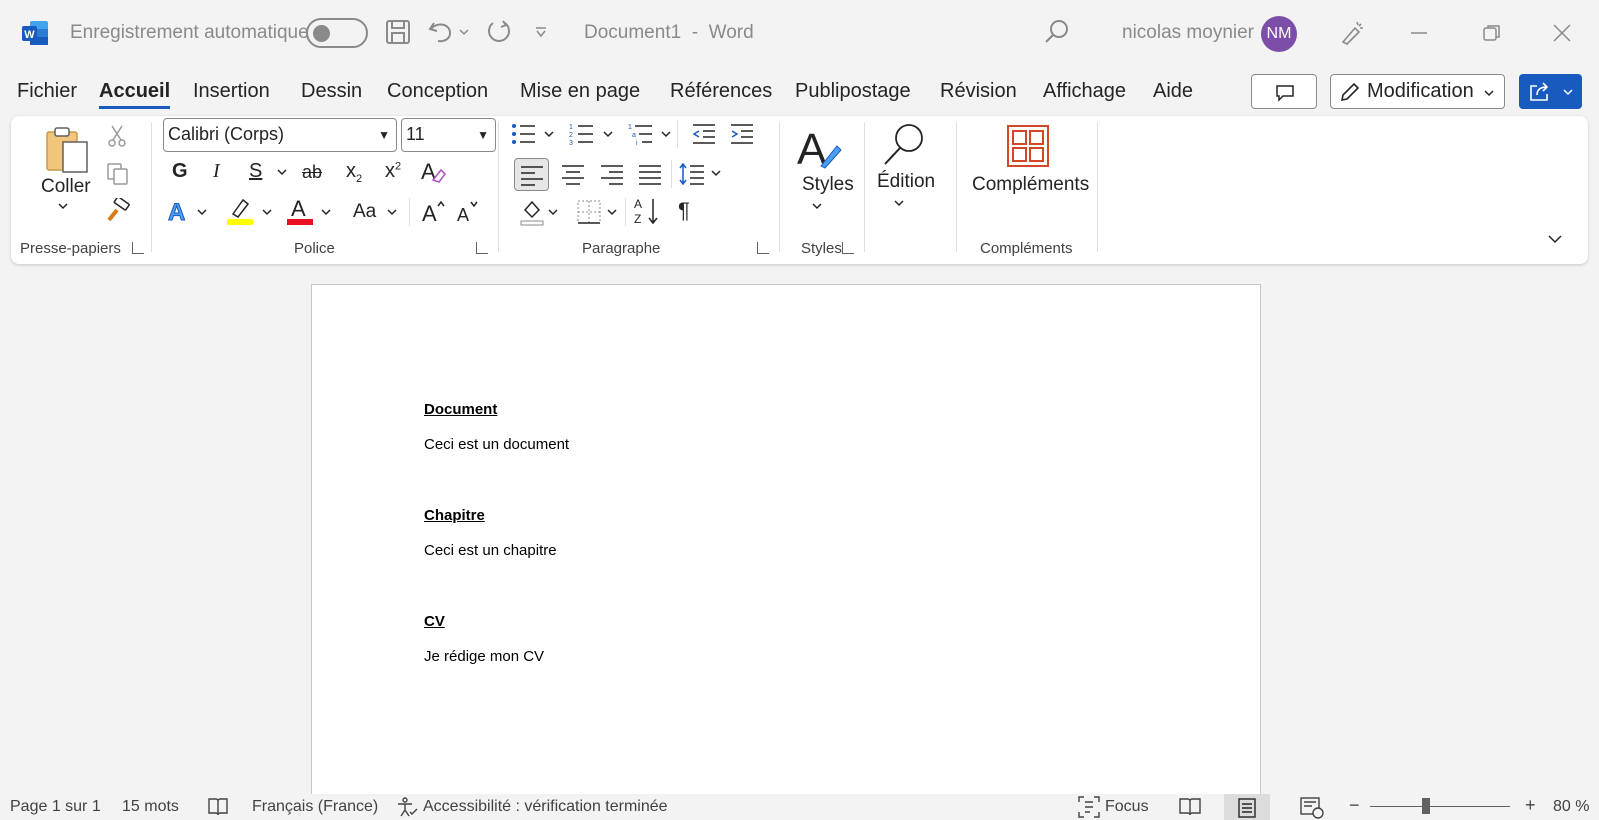 Image resolution: width=1599 pixels, height=820 pixels. Describe the element at coordinates (434, 211) in the screenshot. I see `grow-font-icon: A` at that location.